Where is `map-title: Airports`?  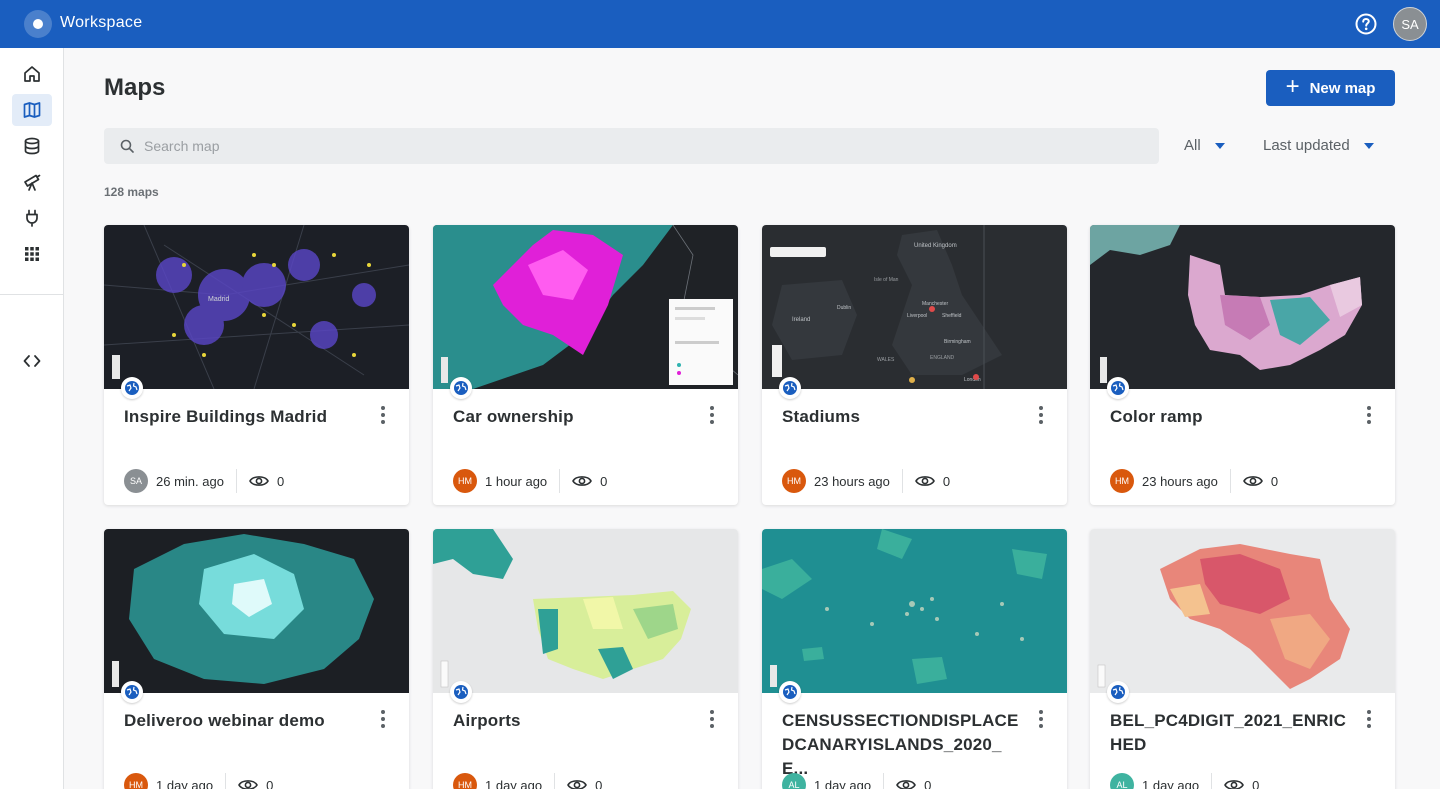
map-title: Airports is located at coordinates (573, 721).